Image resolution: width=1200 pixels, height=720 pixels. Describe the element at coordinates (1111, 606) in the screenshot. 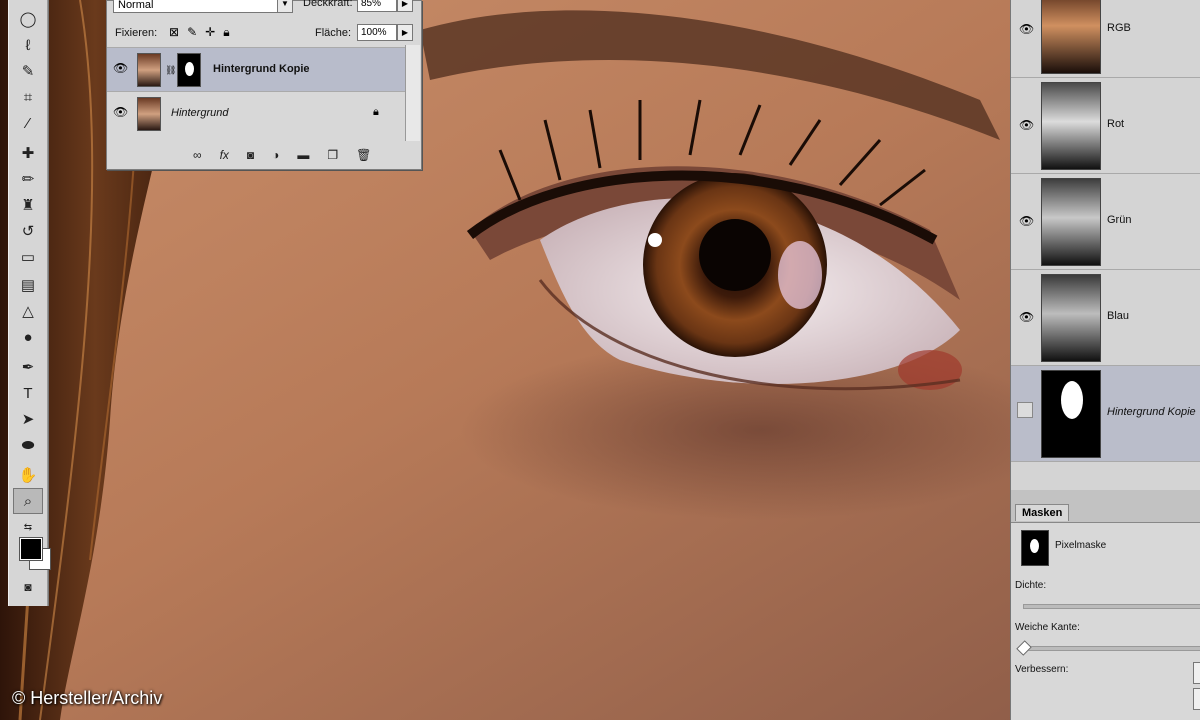

I see `density-slider` at that location.